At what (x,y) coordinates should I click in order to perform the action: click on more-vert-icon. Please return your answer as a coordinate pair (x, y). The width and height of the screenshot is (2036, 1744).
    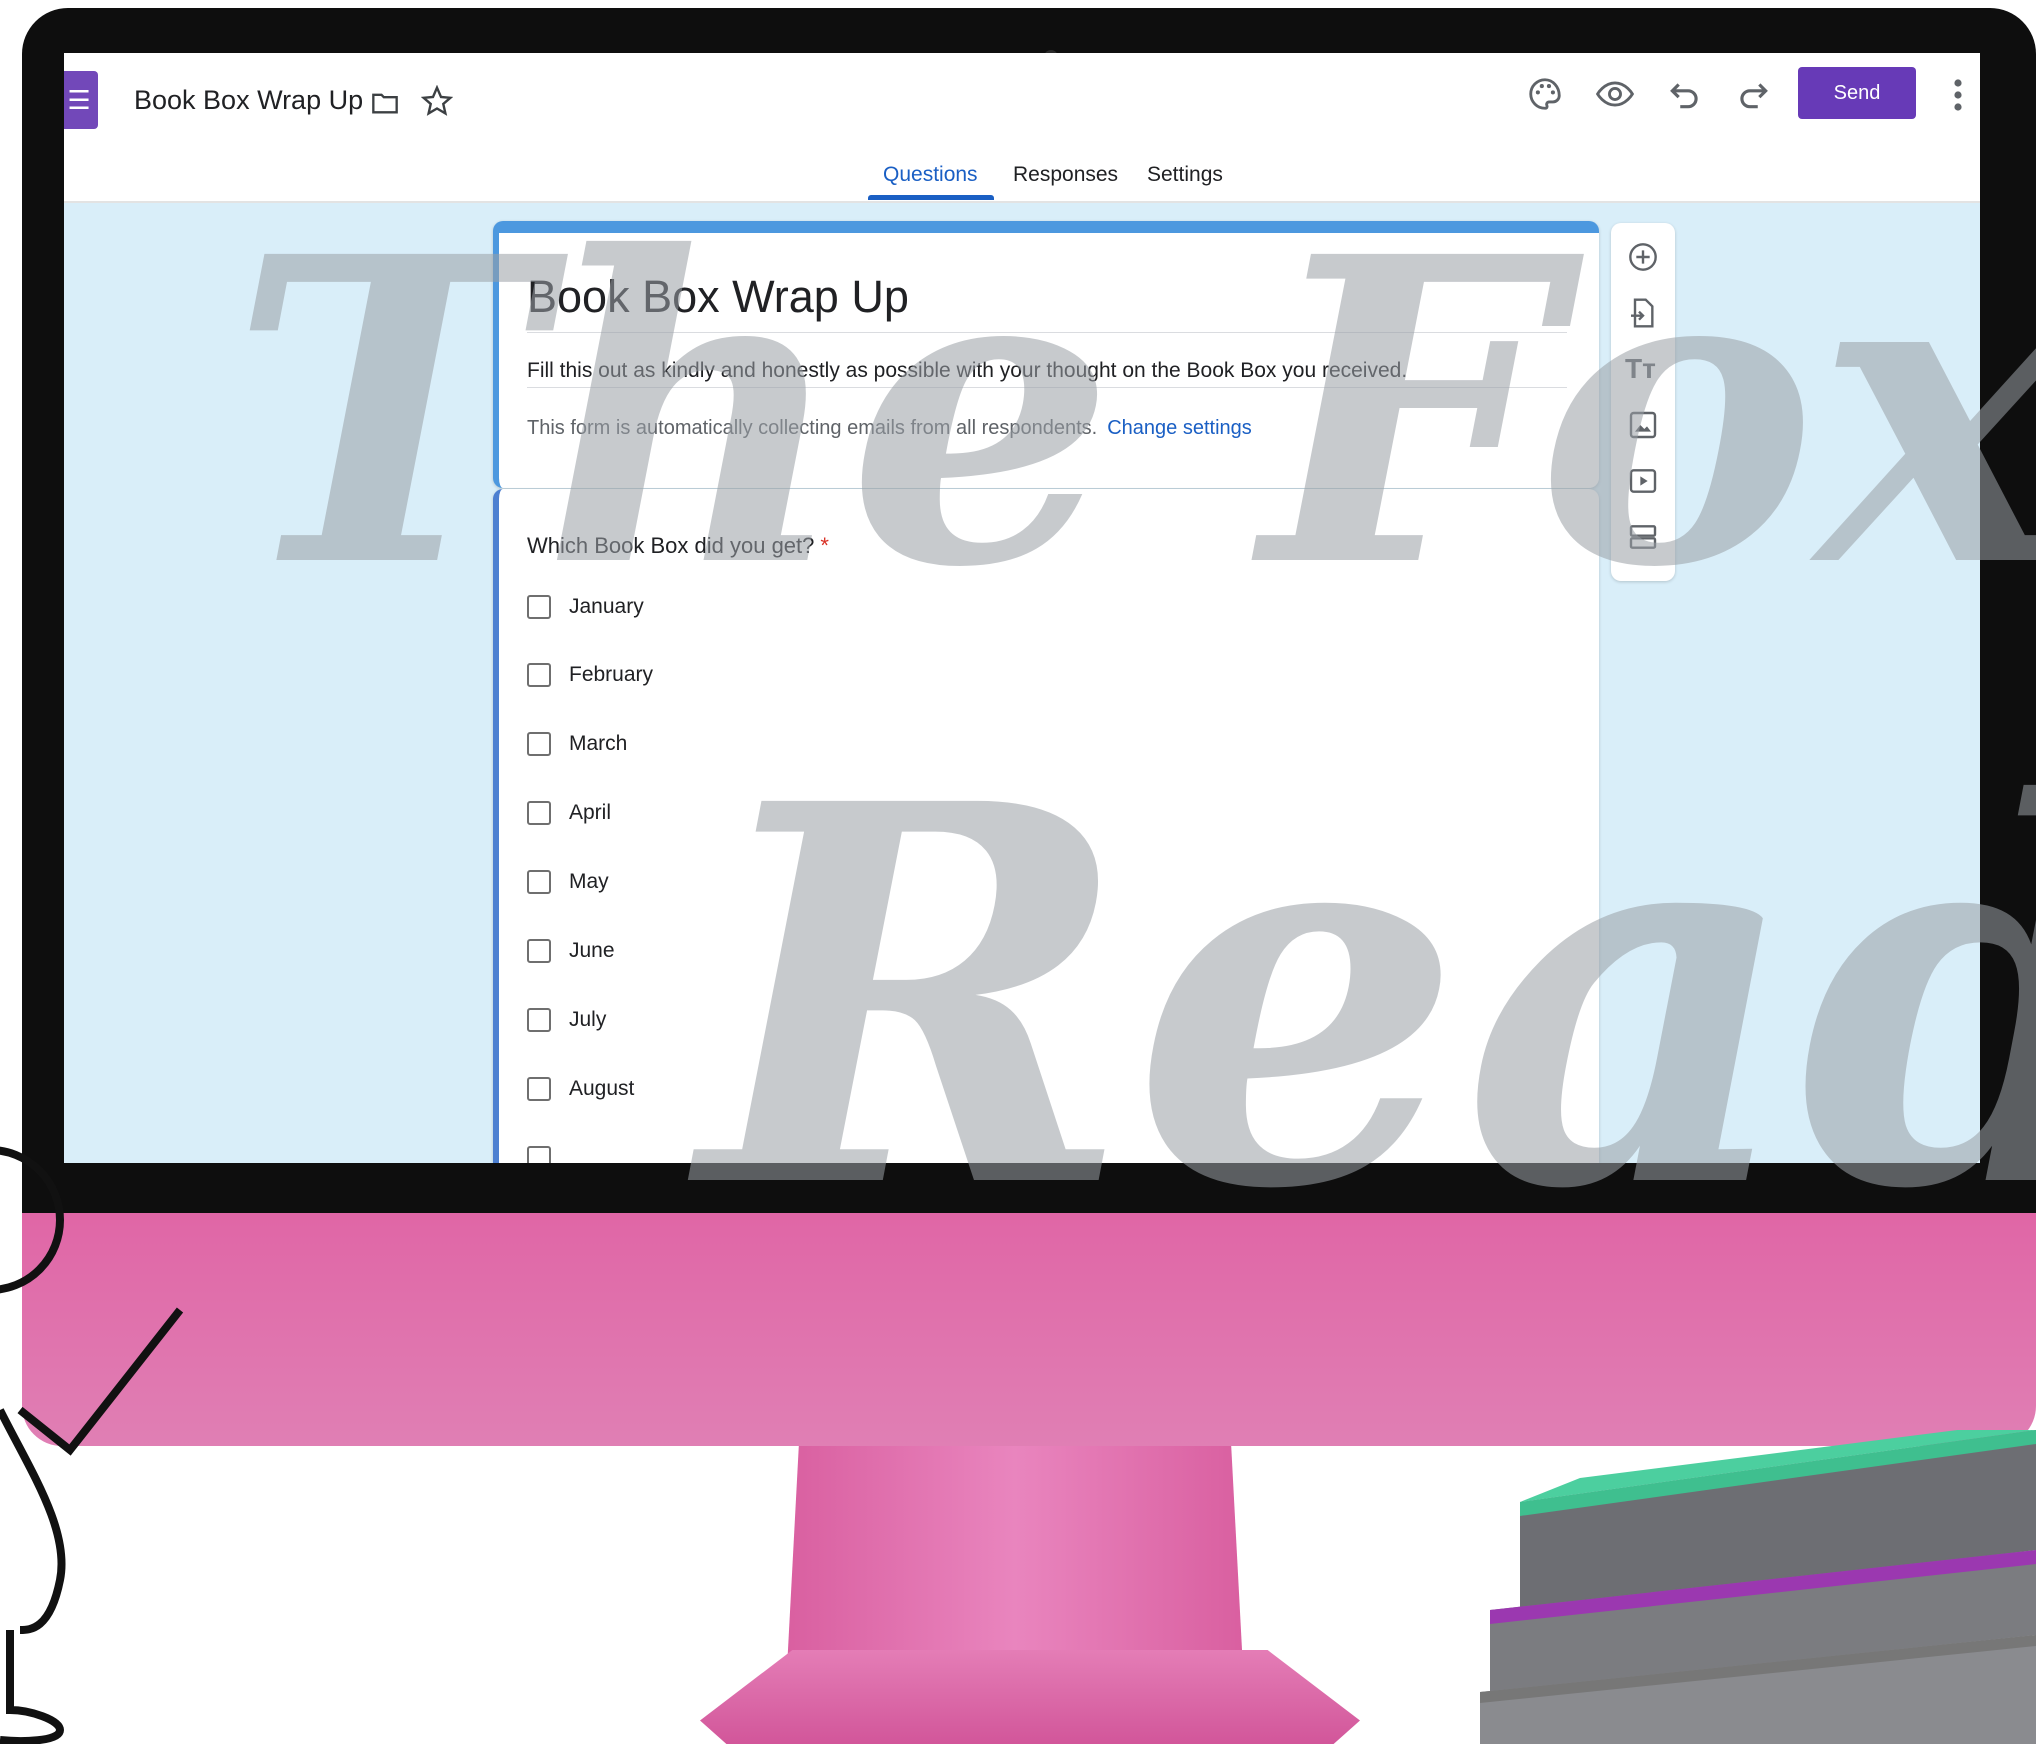
    Looking at the image, I should click on (1958, 95).